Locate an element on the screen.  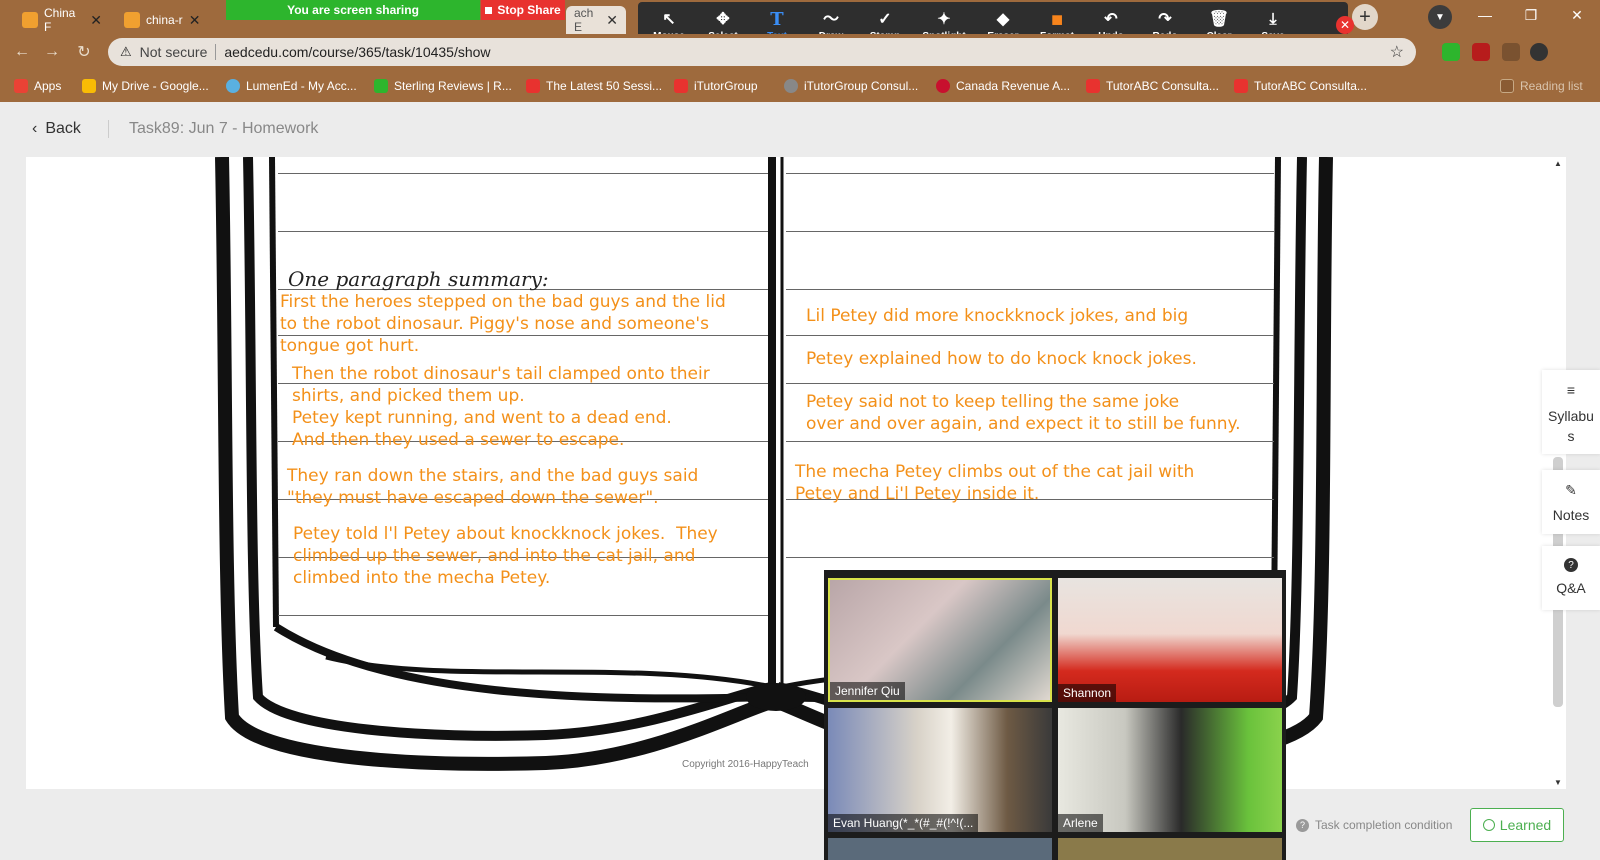
extensions-puzzle-icon is located at coordinates (1511, 52).